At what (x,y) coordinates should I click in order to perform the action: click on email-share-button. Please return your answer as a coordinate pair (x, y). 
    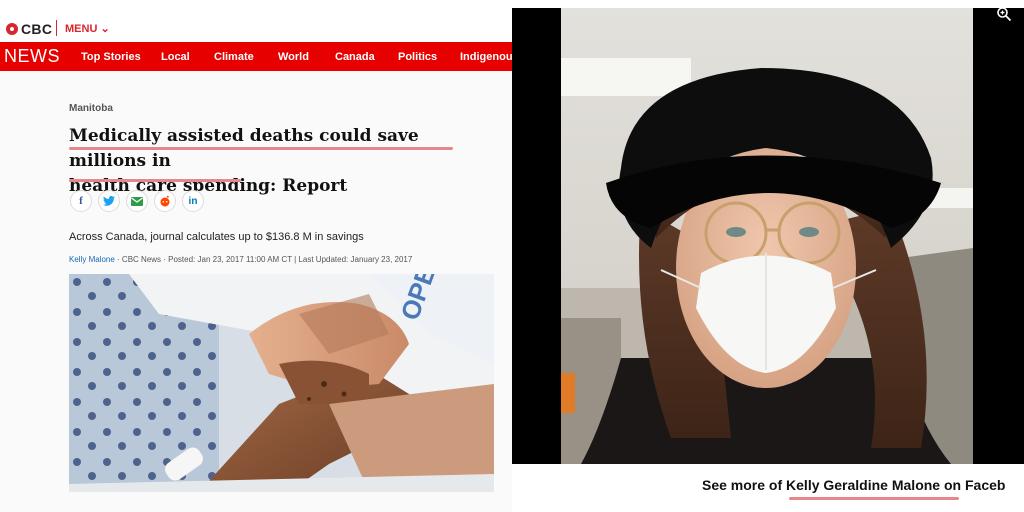
    Looking at the image, I should click on (137, 201).